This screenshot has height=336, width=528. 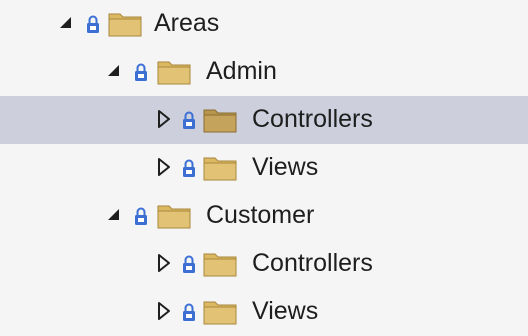 I want to click on tree-item-customer-views: Views, so click(x=264, y=312).